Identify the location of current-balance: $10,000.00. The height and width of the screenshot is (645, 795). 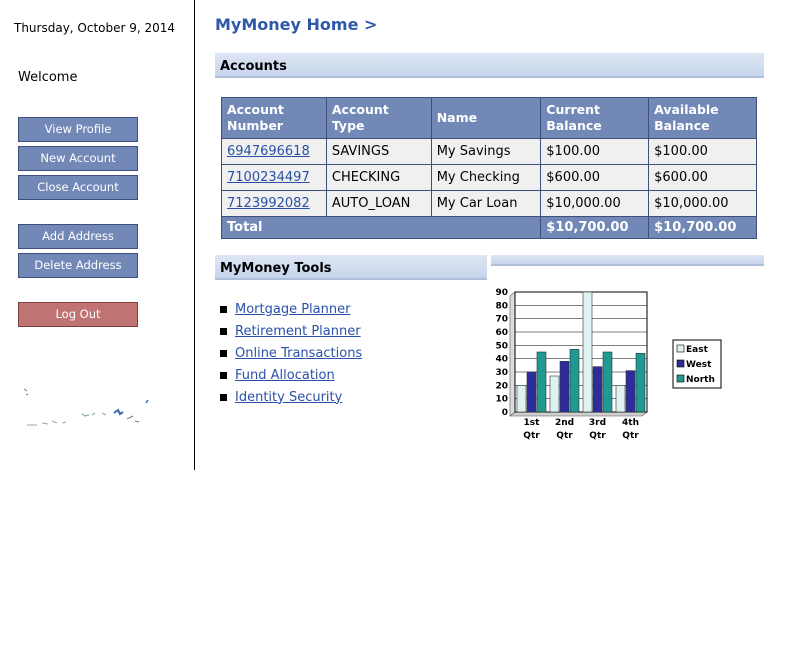
(595, 203).